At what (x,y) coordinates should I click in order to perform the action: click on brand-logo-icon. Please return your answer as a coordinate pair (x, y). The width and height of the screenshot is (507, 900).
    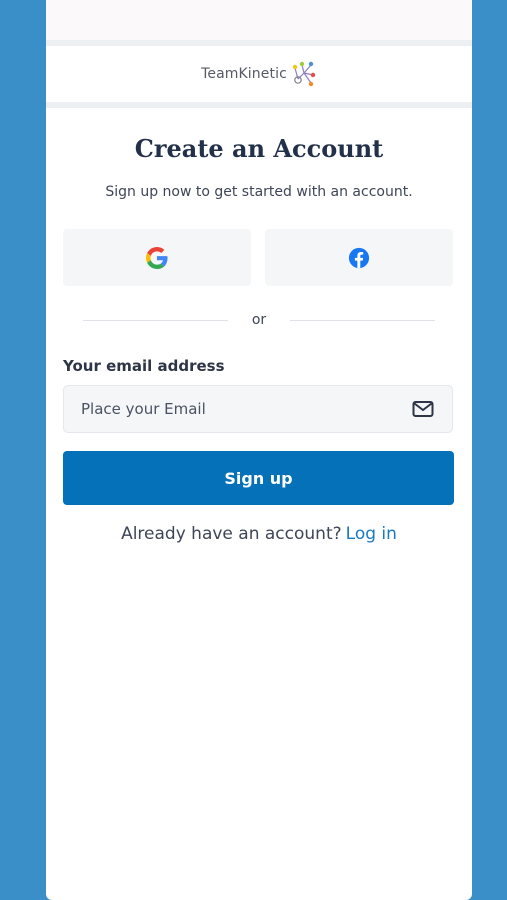
    Looking at the image, I should click on (304, 74).